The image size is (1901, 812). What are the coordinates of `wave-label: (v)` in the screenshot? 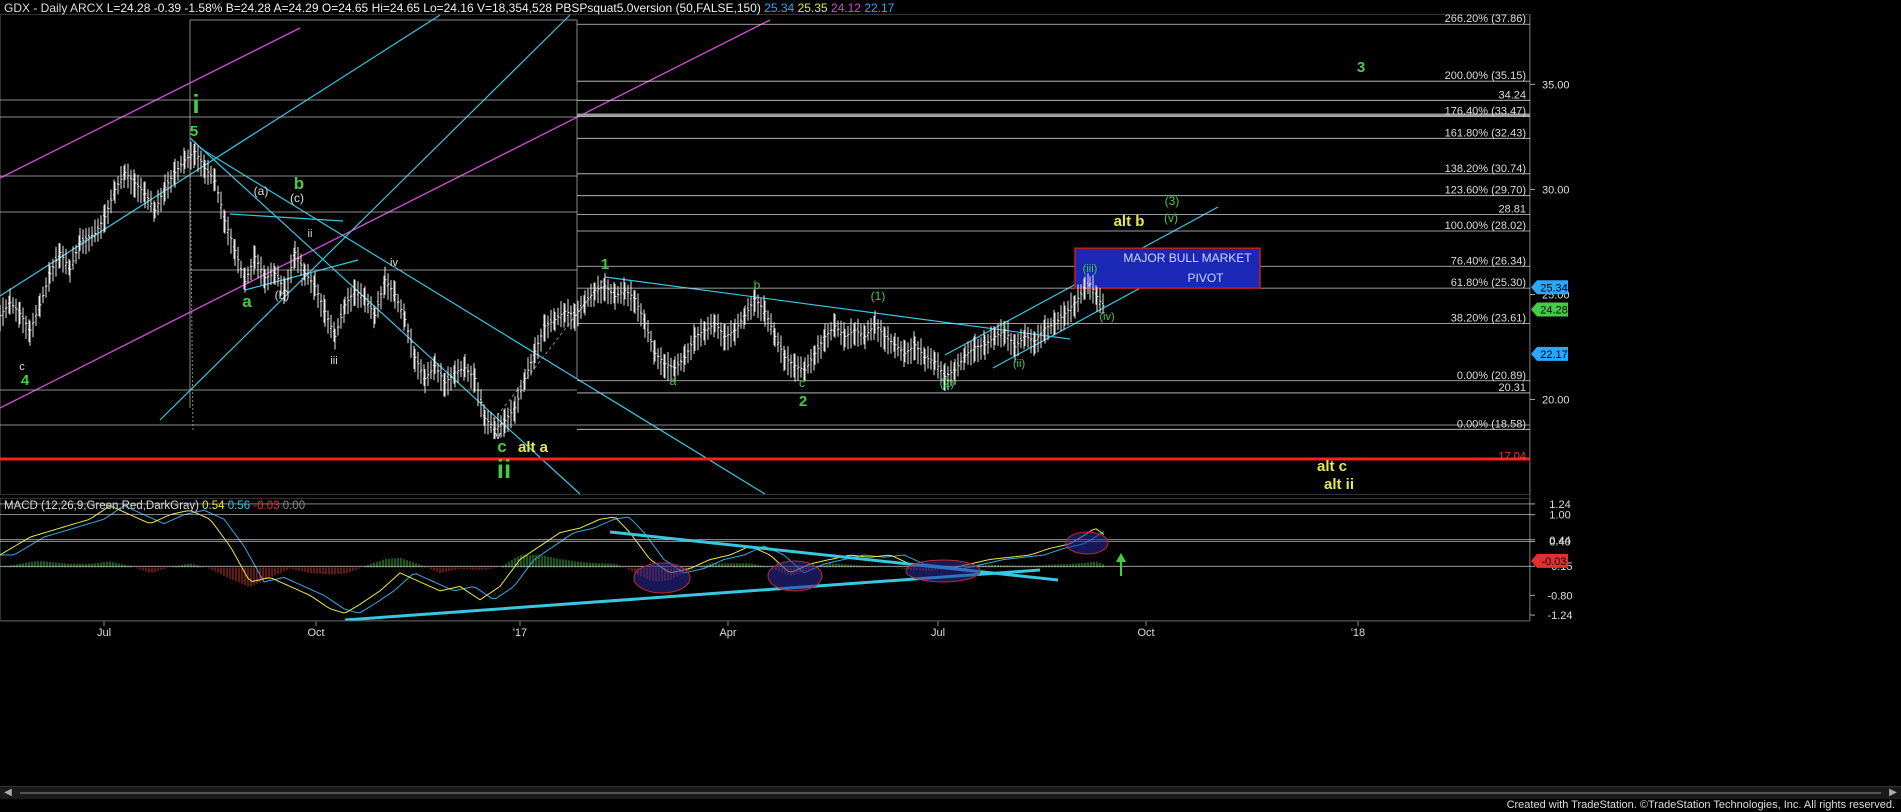 It's located at (1171, 218).